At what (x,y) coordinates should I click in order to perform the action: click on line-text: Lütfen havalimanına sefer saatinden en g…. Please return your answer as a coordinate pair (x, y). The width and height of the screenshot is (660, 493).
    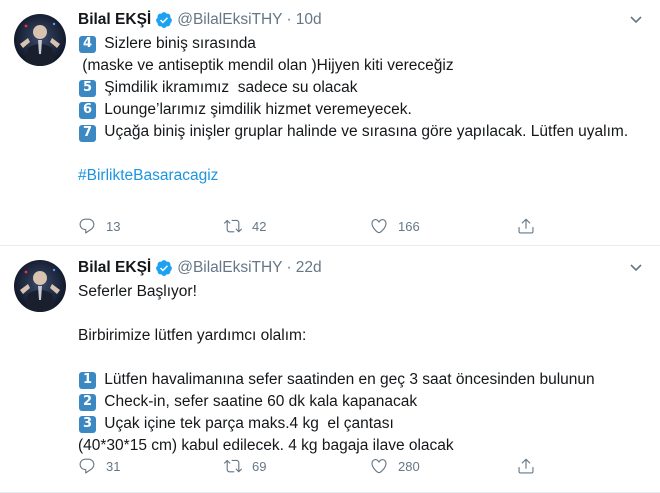
    Looking at the image, I should click on (347, 379).